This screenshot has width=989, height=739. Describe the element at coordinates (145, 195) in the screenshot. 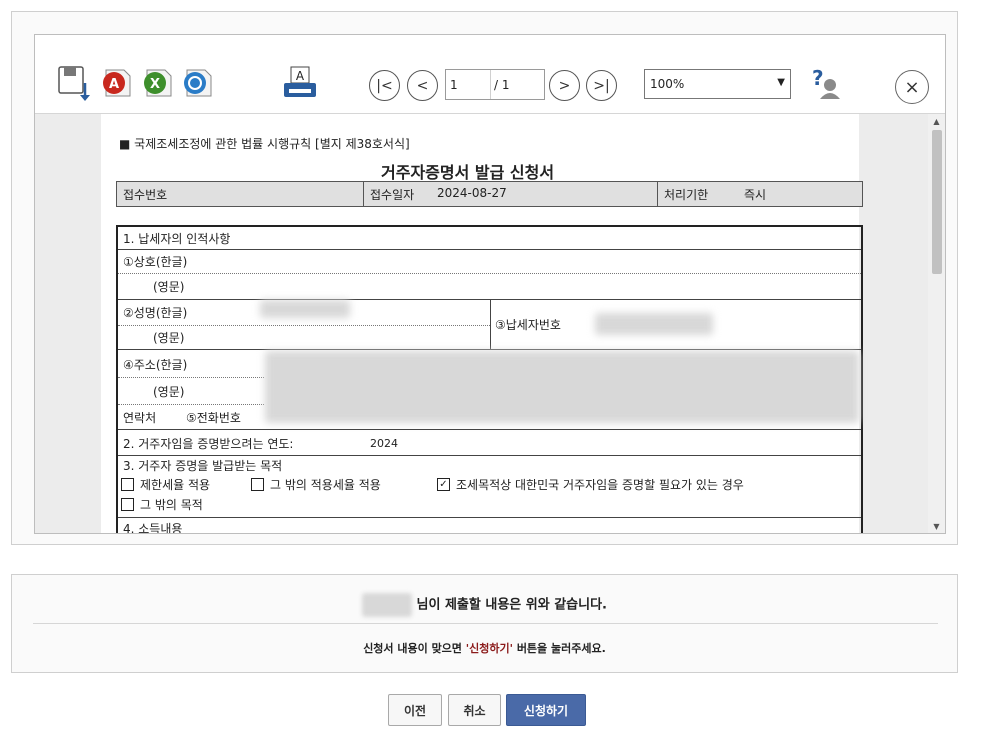

I see `receipt-no-label: 접수번호` at that location.